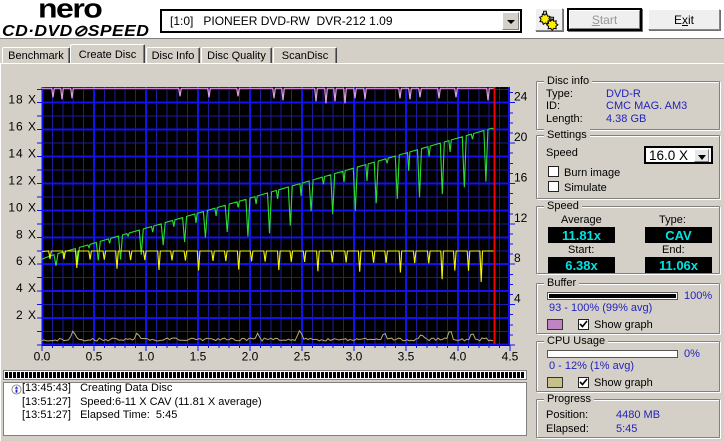  What do you see at coordinates (517, 299) in the screenshot?
I see `svg-text: 4` at bounding box center [517, 299].